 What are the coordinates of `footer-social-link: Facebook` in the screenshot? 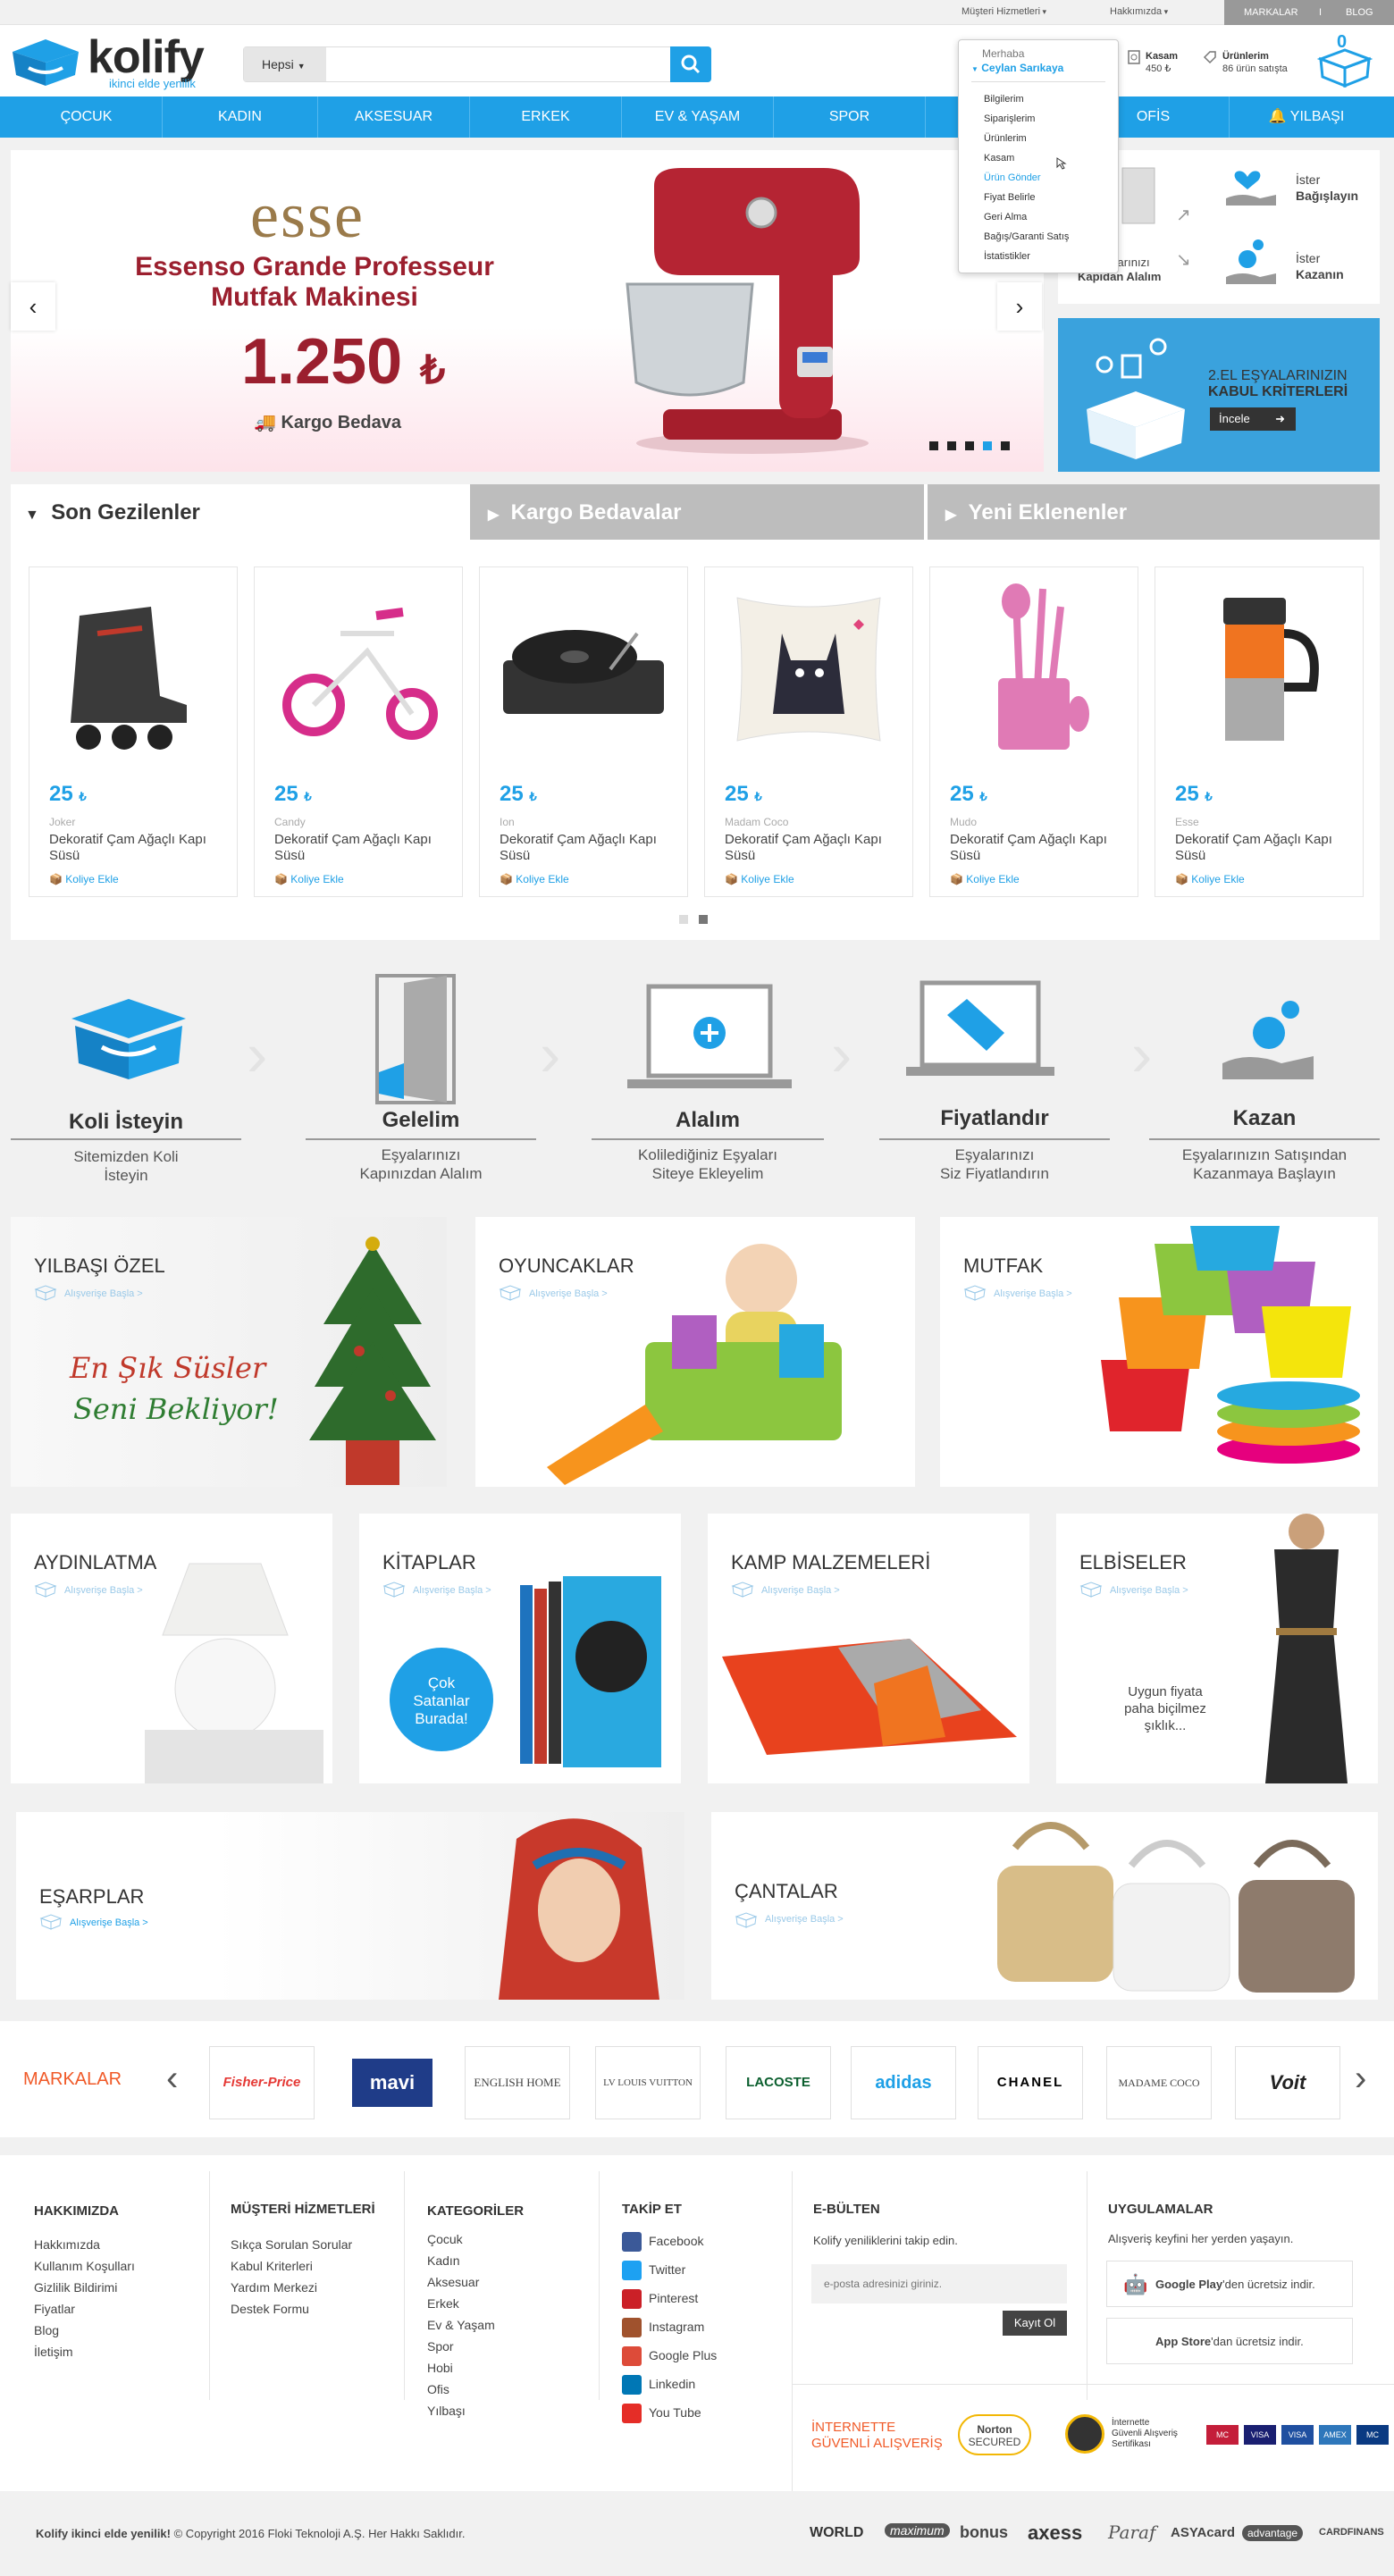 It's located at (676, 2241).